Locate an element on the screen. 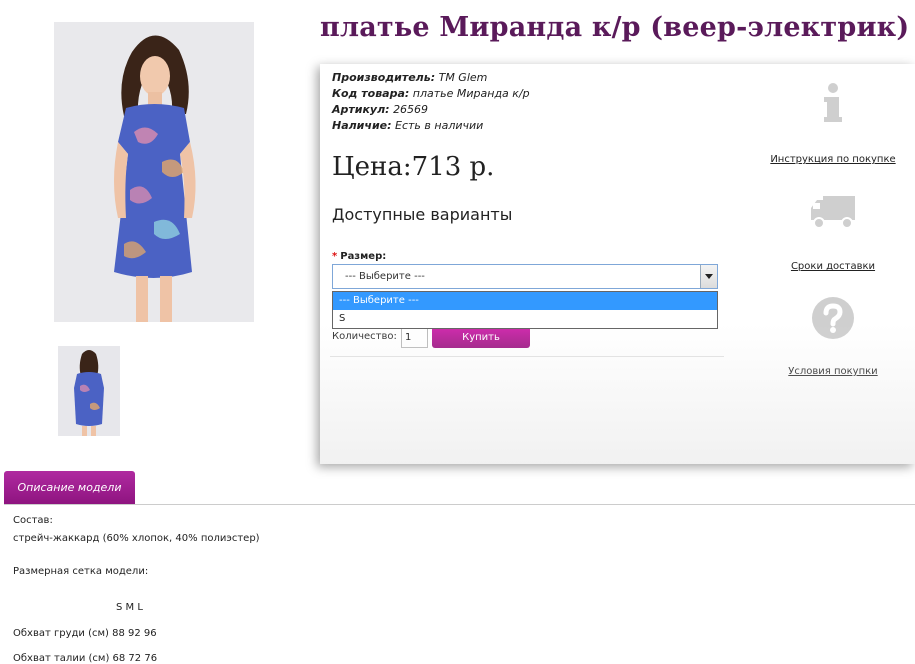 Image resolution: width=915 pixels, height=664 pixels. product-code-line: Код товара: платье Миранда к/р is located at coordinates (431, 93).